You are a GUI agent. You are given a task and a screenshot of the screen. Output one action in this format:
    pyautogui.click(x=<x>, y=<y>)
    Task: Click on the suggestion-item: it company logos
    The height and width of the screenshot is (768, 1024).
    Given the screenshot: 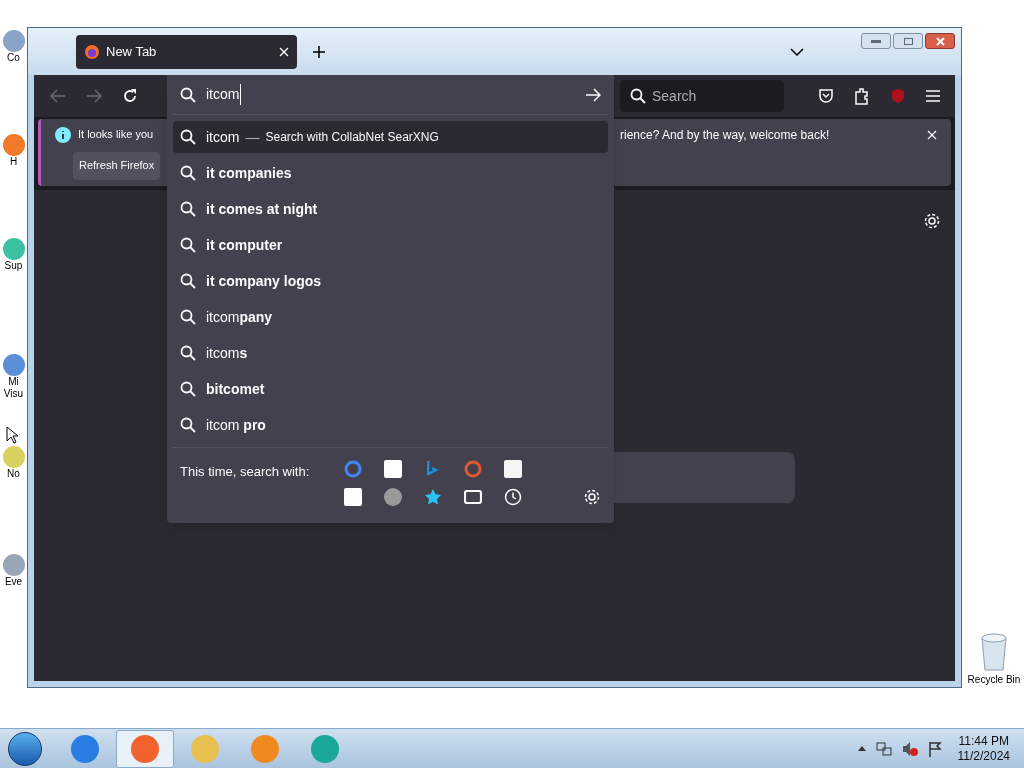 What is the action you would take?
    pyautogui.click(x=390, y=281)
    